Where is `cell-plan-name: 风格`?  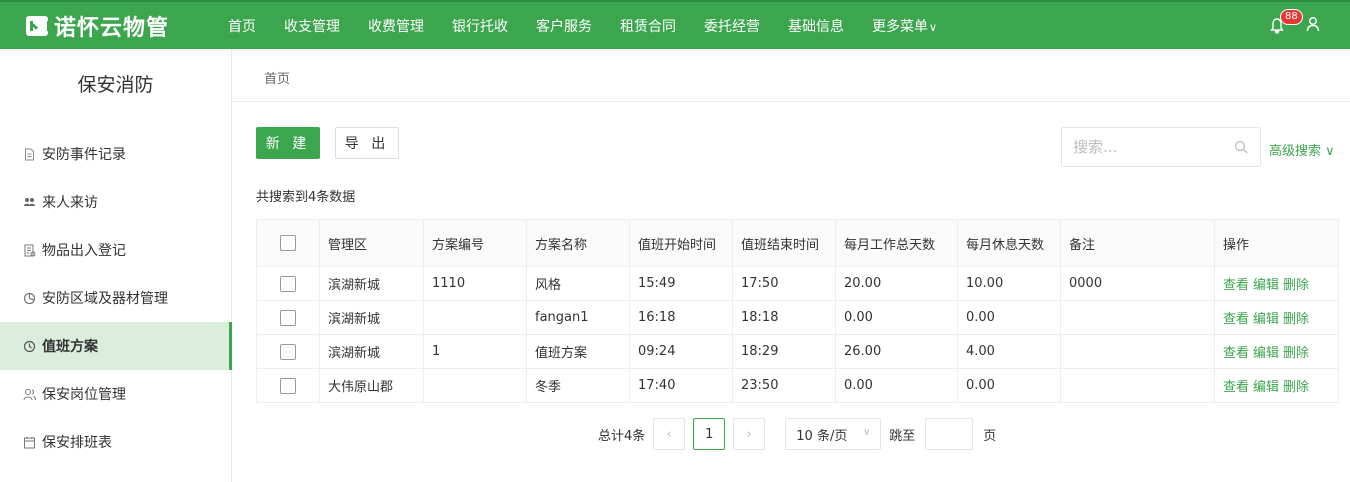
cell-plan-name: 风格 is located at coordinates (578, 283).